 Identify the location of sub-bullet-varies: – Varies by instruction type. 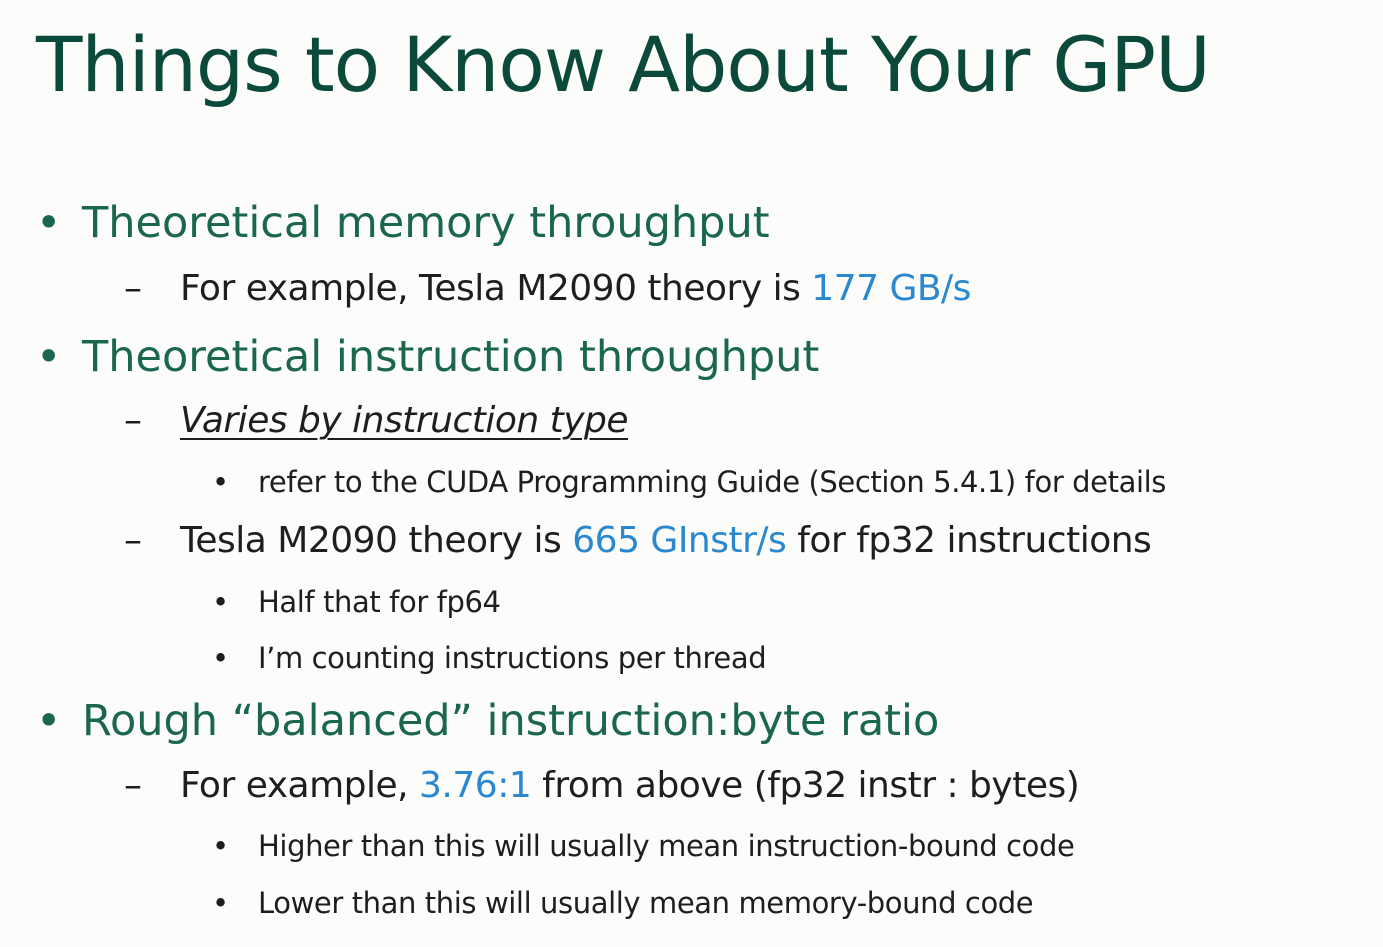
(376, 420).